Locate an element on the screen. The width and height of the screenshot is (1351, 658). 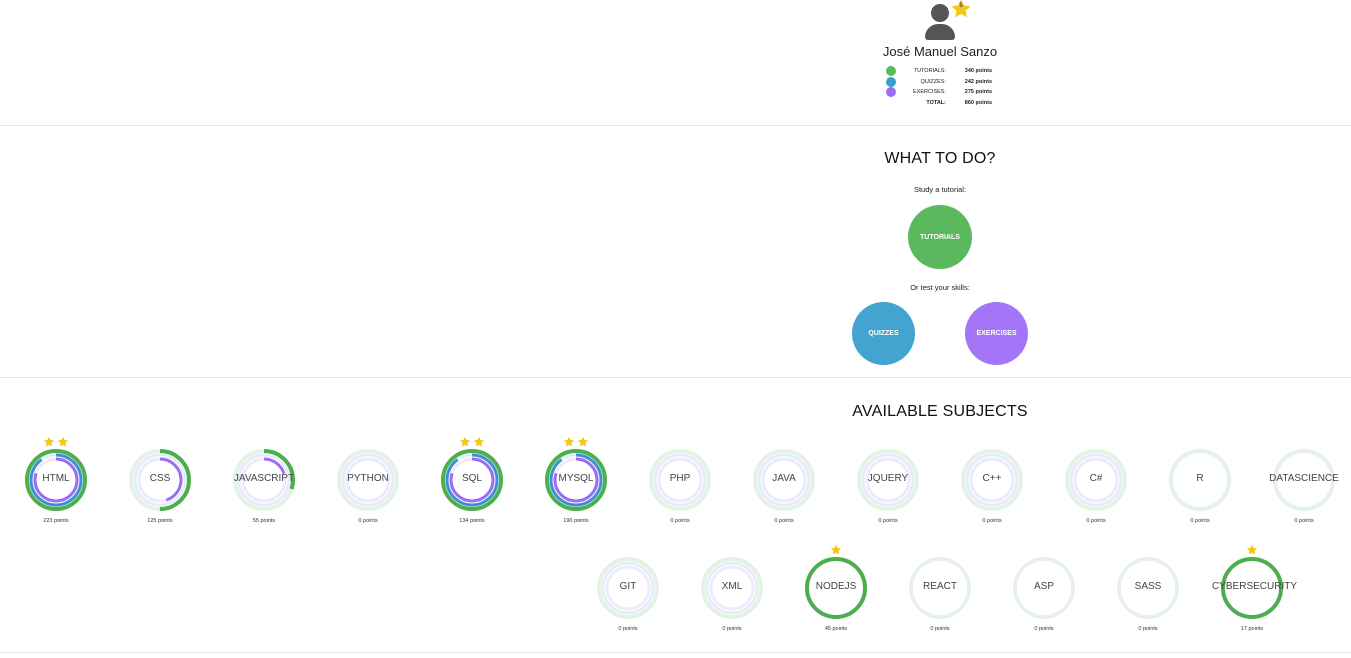
subject-name: MYSQL is located at coordinates (576, 478).